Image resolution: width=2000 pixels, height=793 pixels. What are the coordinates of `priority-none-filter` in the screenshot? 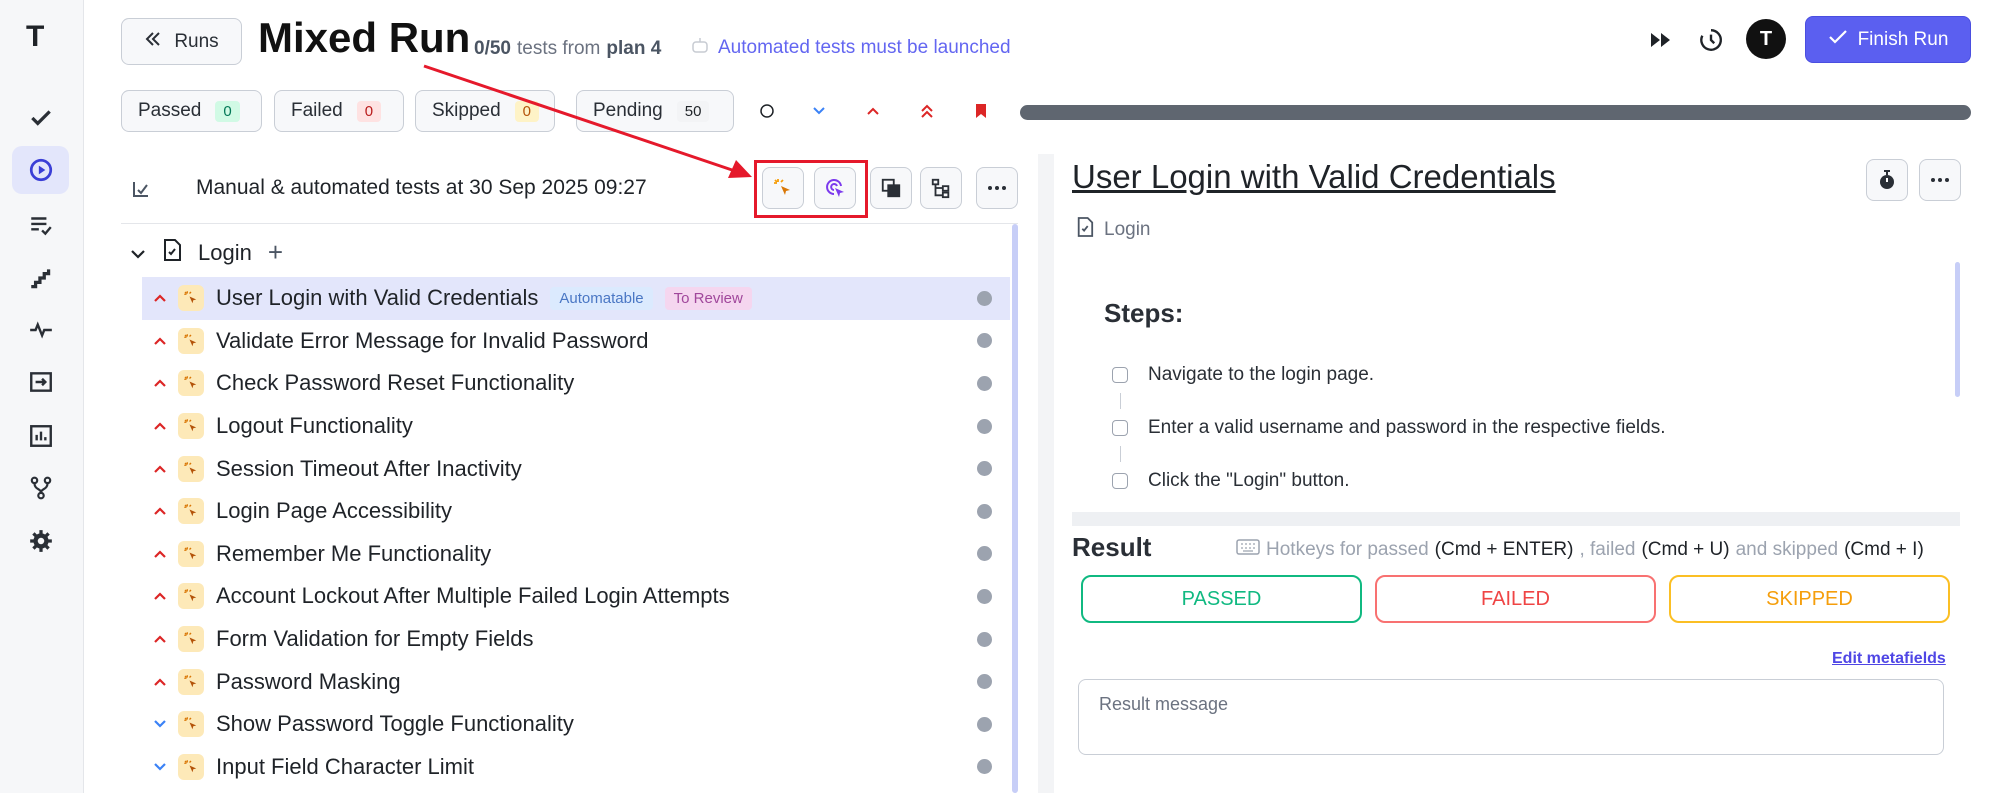 It's located at (767, 111).